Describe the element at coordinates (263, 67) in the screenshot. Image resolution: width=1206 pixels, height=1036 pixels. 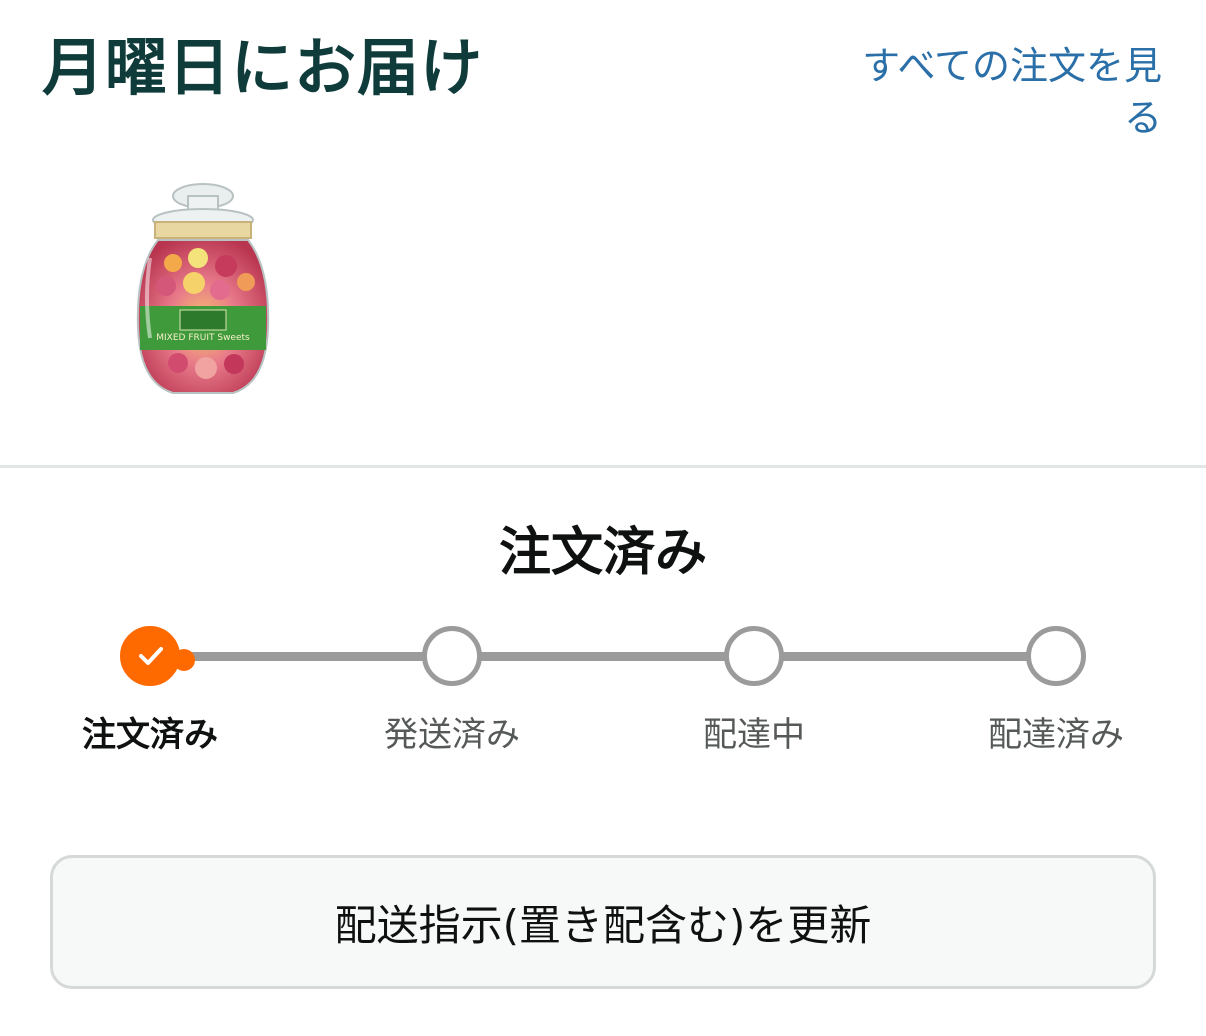
I see `delivery-date-title: 月曜日にお届け` at that location.